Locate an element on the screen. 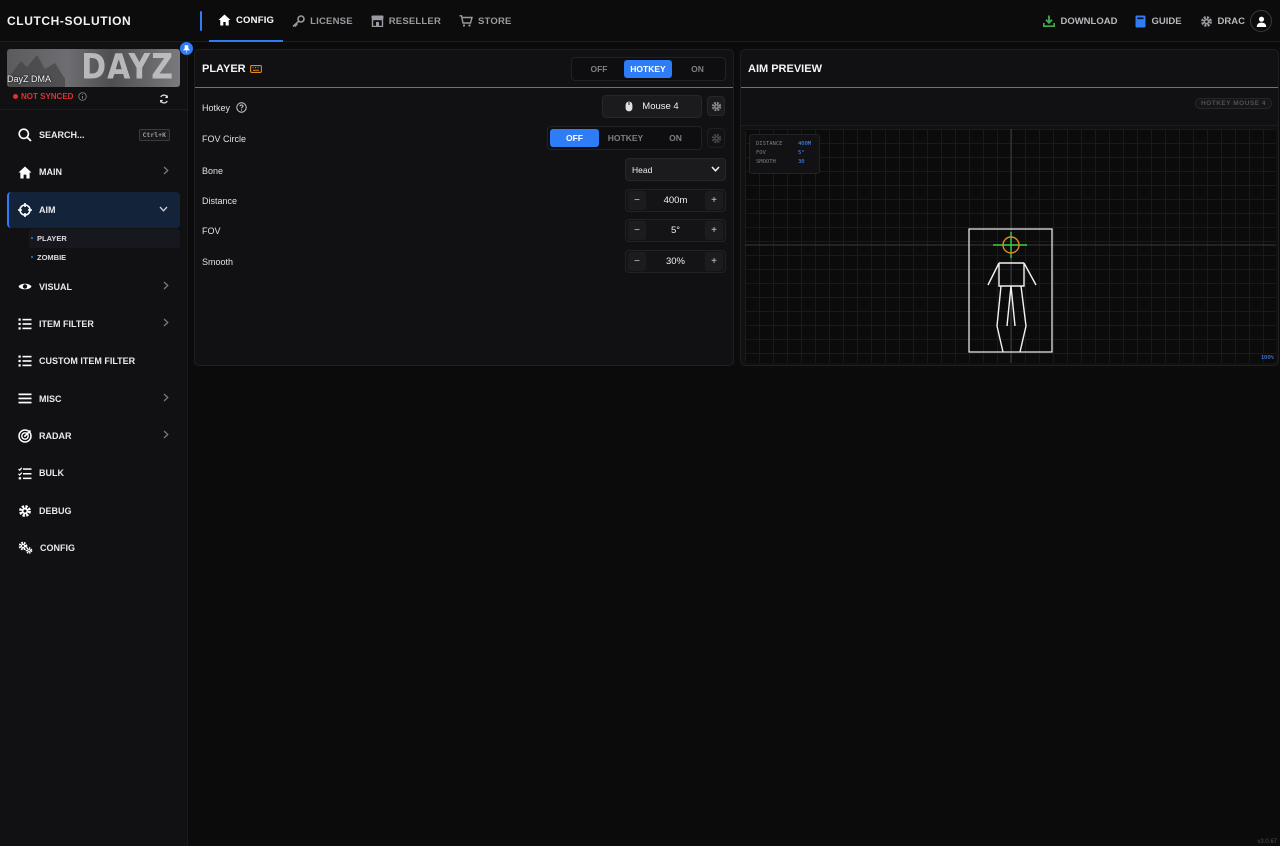 The height and width of the screenshot is (846, 1280). guide-button: GUIDE is located at coordinates (1158, 21).